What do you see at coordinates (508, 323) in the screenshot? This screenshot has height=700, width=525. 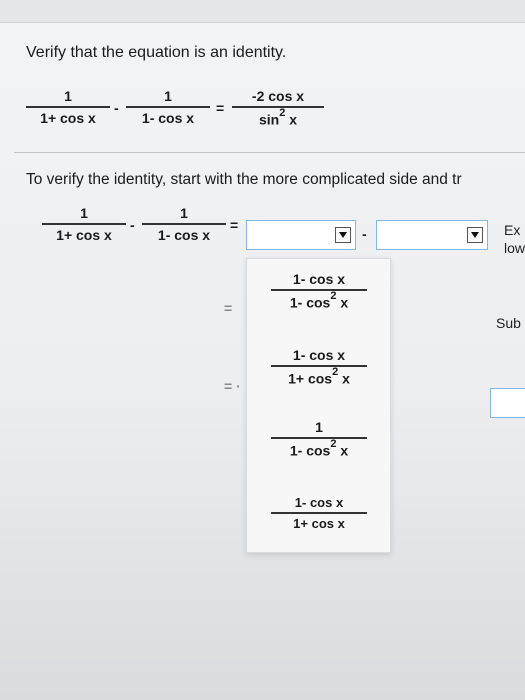 I see `side-text-sub: Sub` at bounding box center [508, 323].